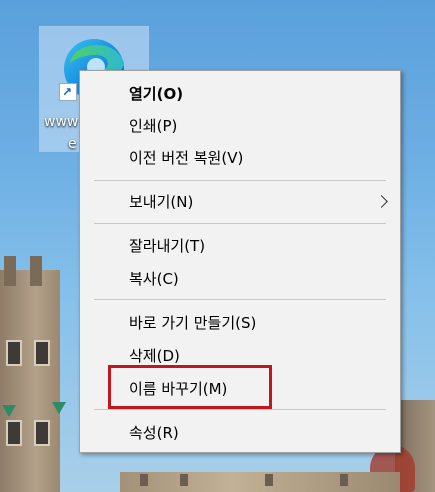  I want to click on menu-item-label: 인쇄(P), so click(153, 126).